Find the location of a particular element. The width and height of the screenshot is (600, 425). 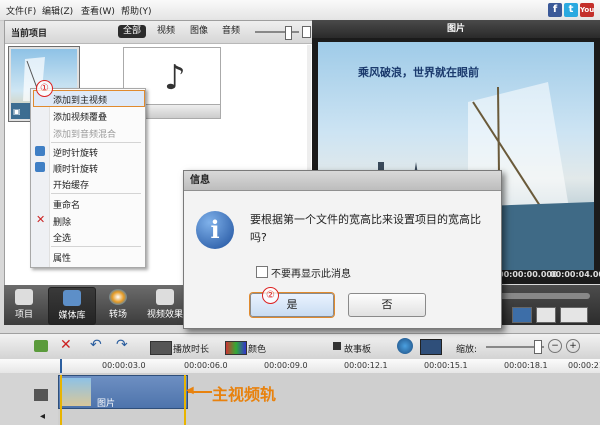

monitor-icon is located at coordinates (431, 347).